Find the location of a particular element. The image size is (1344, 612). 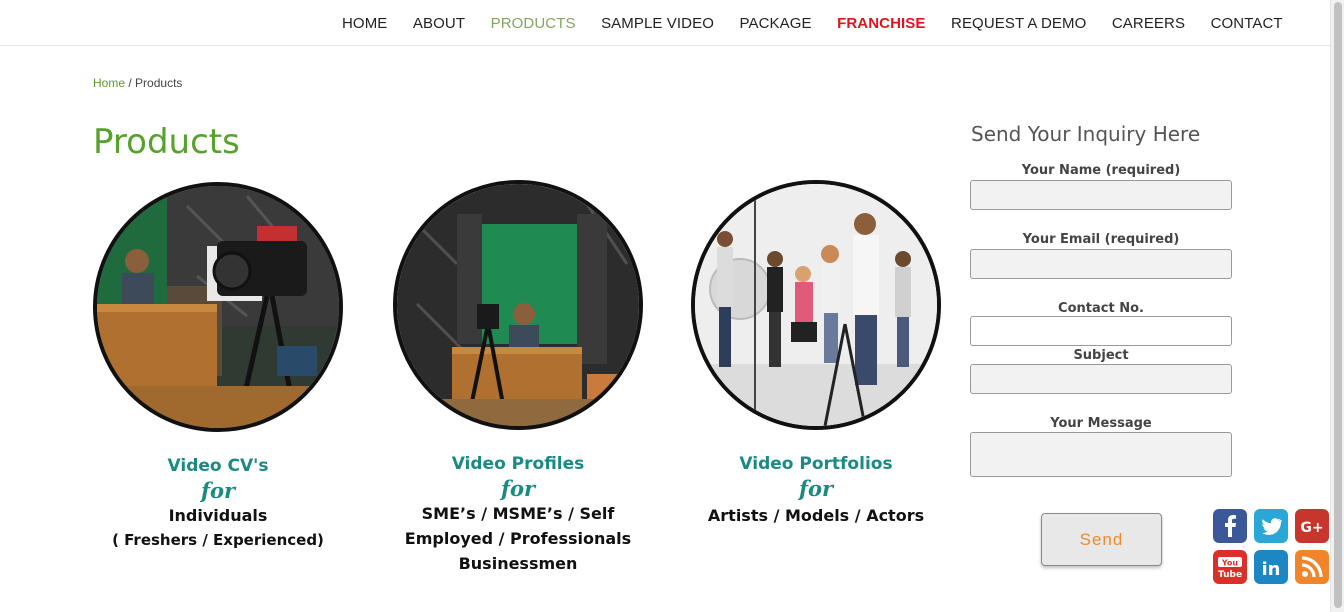

product-image-video-portfolios is located at coordinates (816, 305).